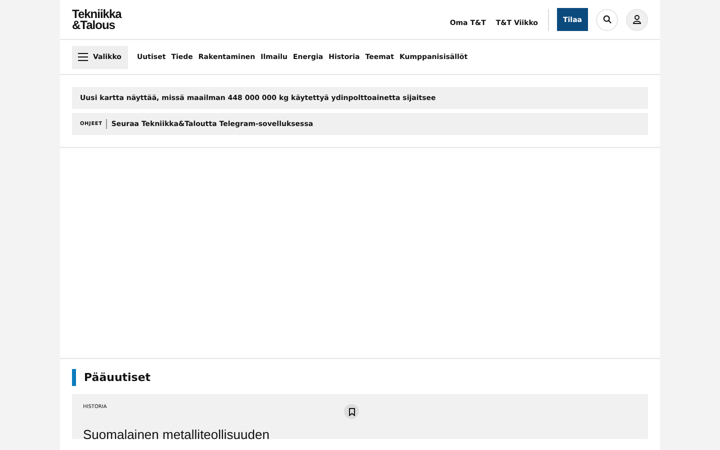 This screenshot has width=720, height=450. Describe the element at coordinates (360, 377) in the screenshot. I see `section-title: Pääuutiset` at that location.